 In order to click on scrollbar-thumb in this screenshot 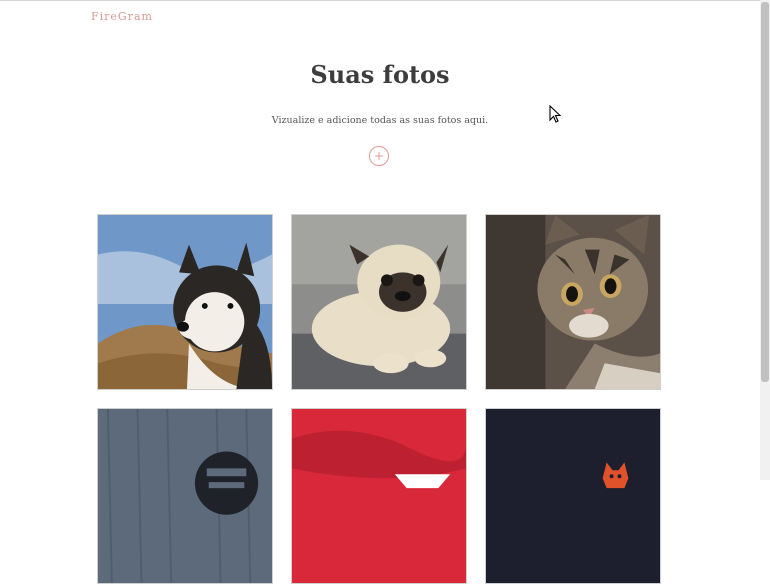, I will do `click(765, 192)`.